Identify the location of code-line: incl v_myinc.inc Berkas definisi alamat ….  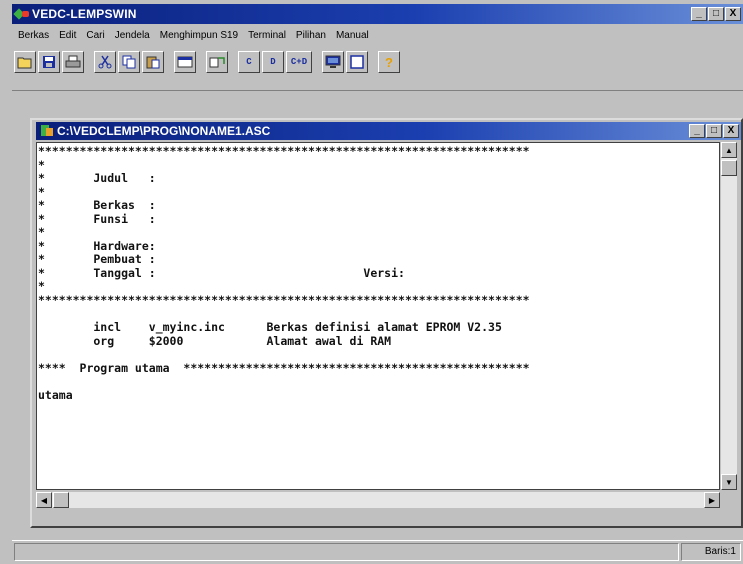
(378, 328).